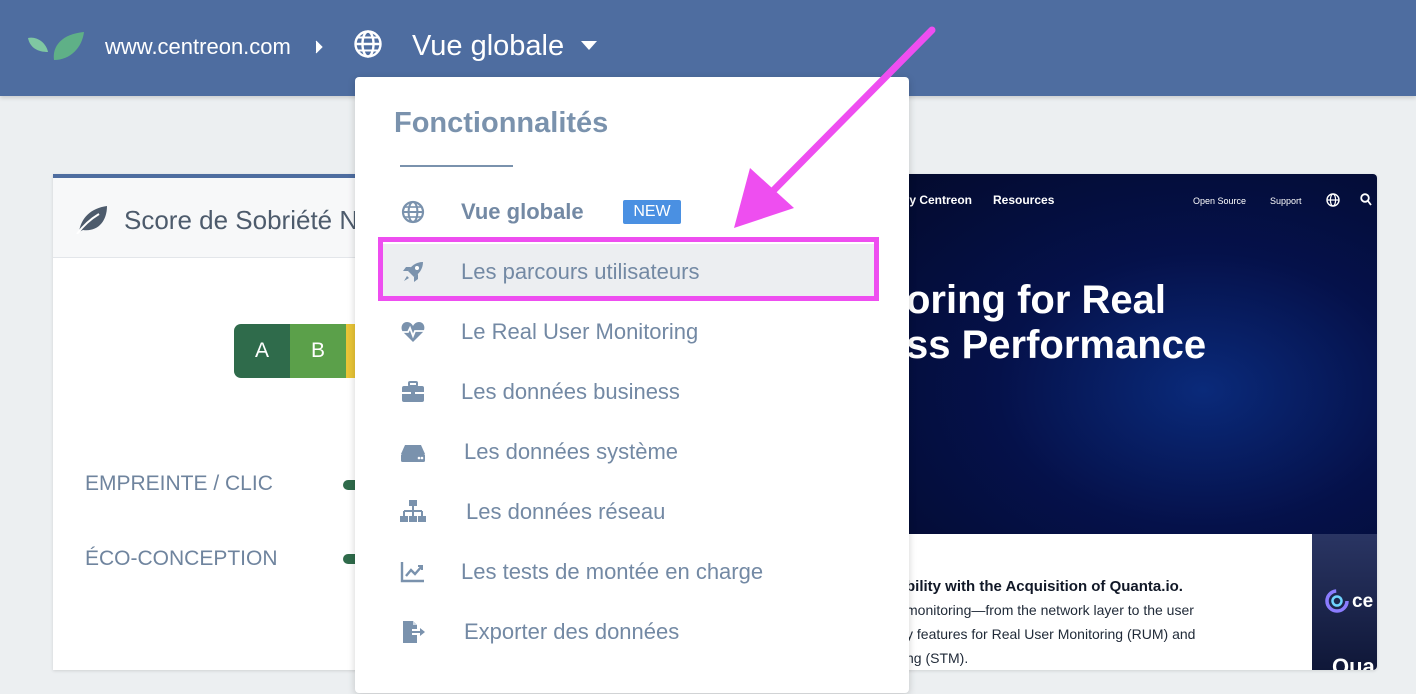  What do you see at coordinates (412, 572) in the screenshot?
I see `chart-line-icon` at bounding box center [412, 572].